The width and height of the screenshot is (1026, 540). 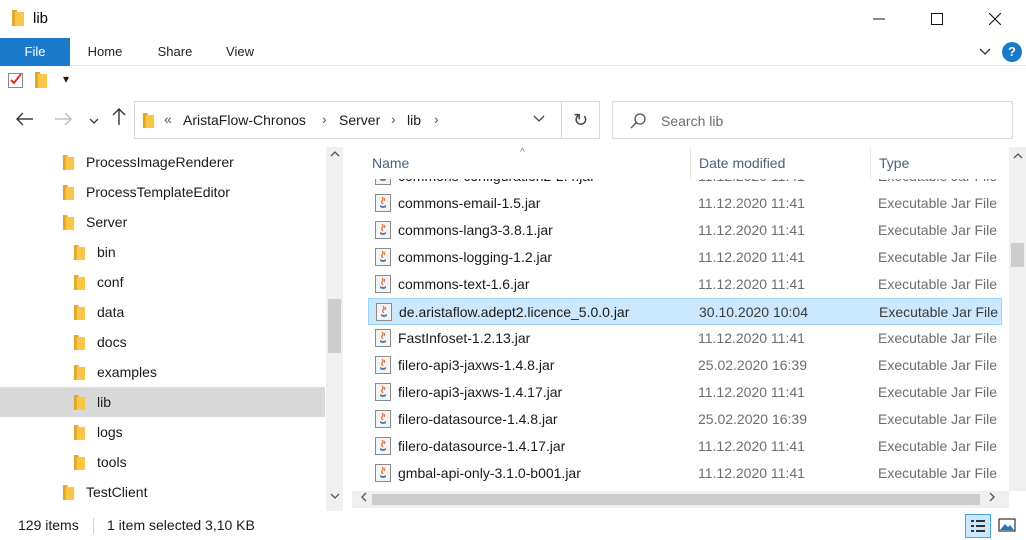 I want to click on file-name: commons-lang3-3.8.1.jar, so click(x=475, y=230).